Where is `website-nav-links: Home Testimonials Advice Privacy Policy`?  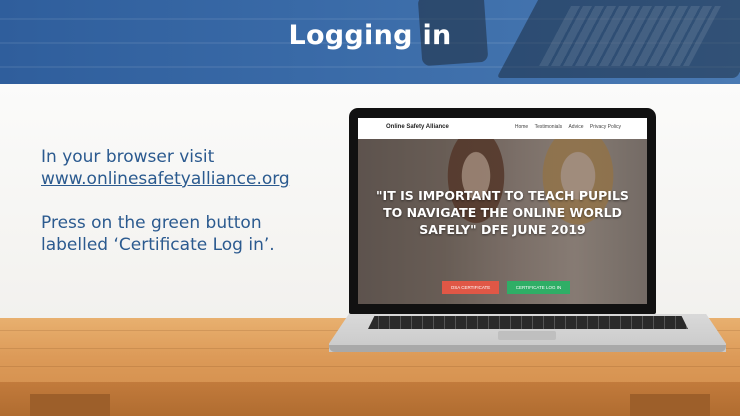 website-nav-links: Home Testimonials Advice Privacy Policy is located at coordinates (565, 127).